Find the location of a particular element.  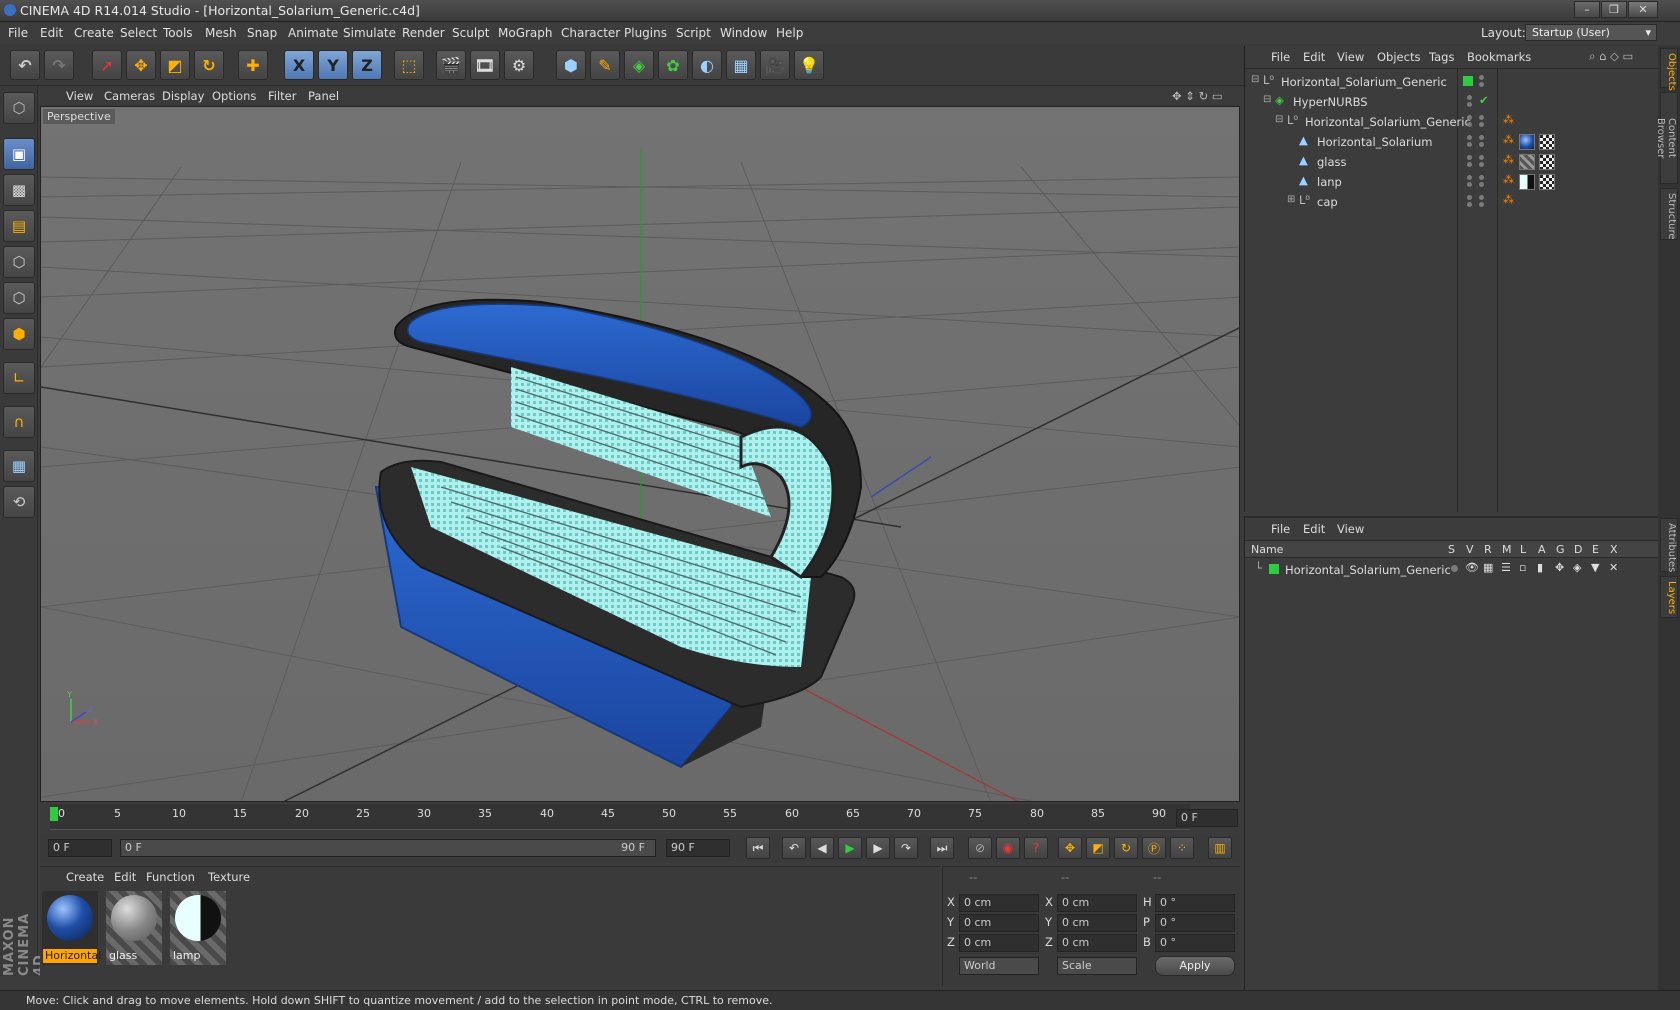

go-to-end-icon: ⏭ is located at coordinates (942, 848).